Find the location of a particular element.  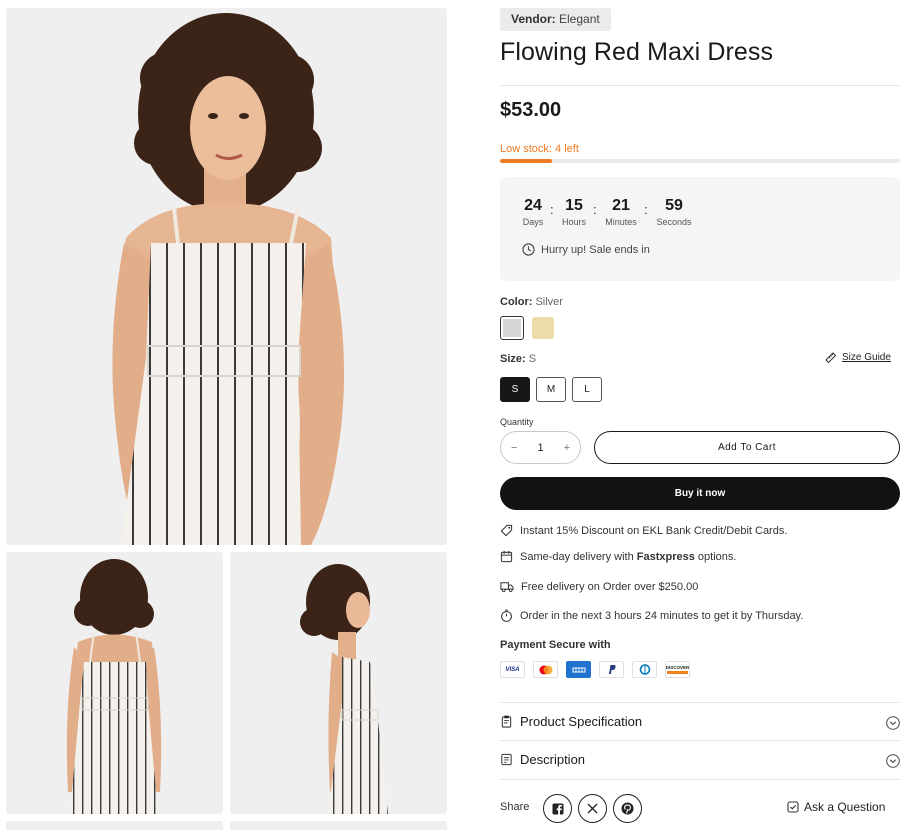

share-label: Share is located at coordinates (515, 807).